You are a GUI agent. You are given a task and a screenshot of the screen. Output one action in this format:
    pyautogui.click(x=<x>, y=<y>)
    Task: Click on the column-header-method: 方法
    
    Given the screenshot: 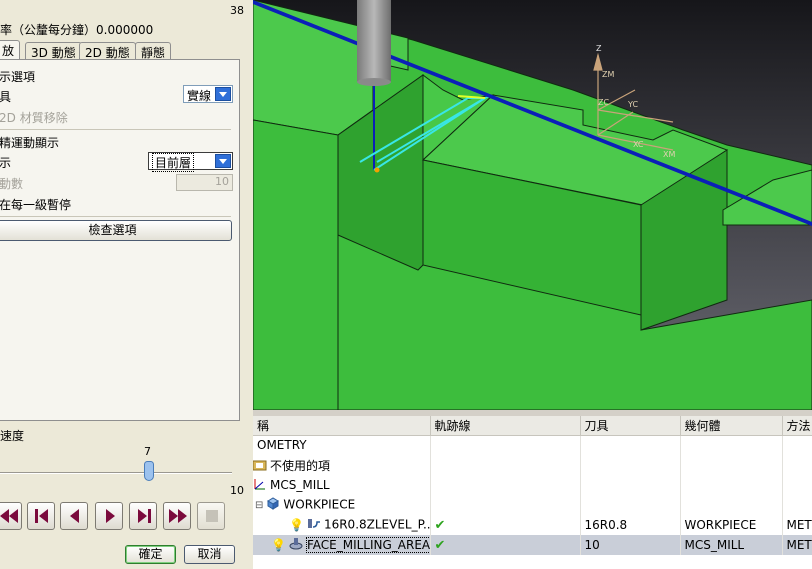 What is the action you would take?
    pyautogui.click(x=797, y=426)
    